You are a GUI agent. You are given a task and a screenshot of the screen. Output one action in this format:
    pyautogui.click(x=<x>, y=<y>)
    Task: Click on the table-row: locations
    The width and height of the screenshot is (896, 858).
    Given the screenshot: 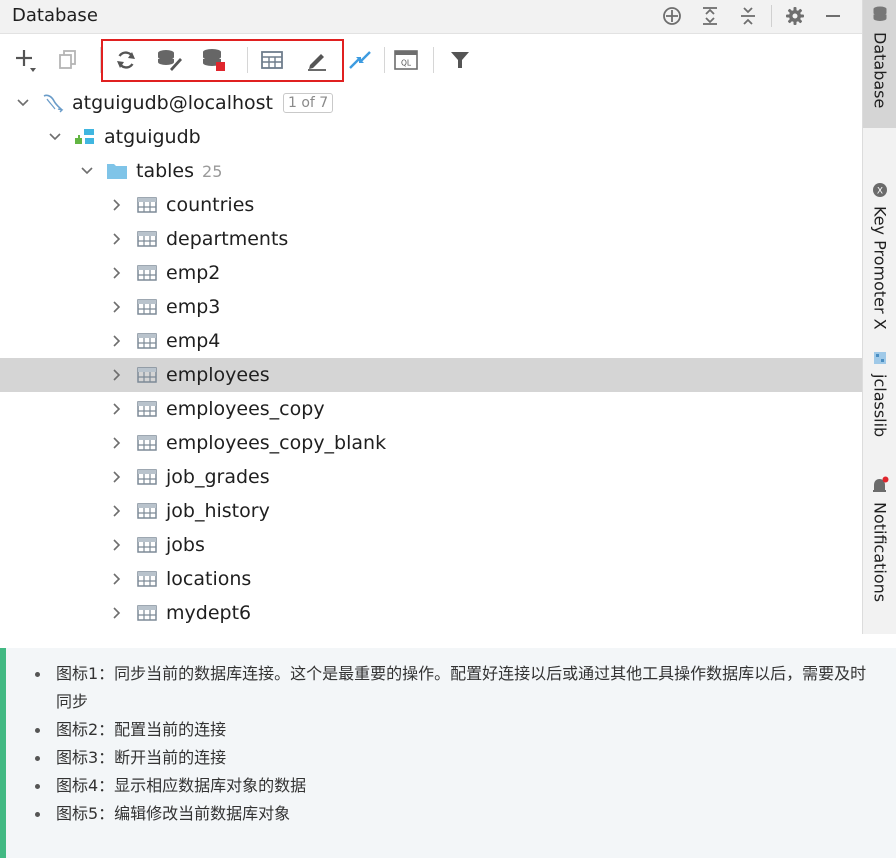 What is the action you would take?
    pyautogui.click(x=431, y=579)
    